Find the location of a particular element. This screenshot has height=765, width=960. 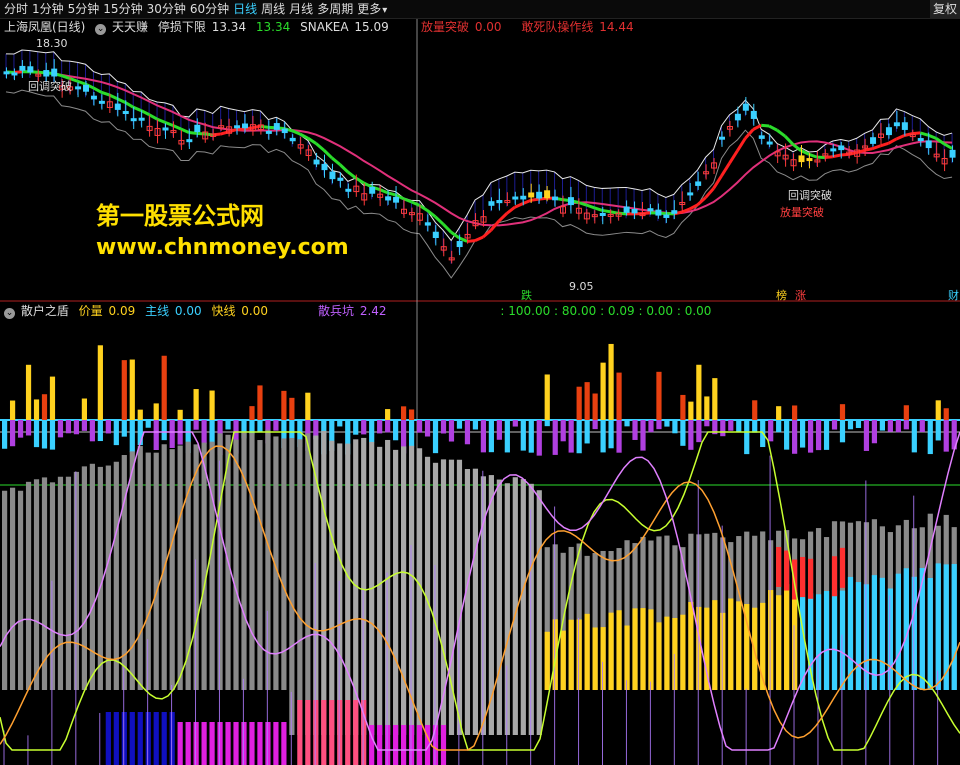

pullback-label-2: 回调突破 is located at coordinates (810, 195).